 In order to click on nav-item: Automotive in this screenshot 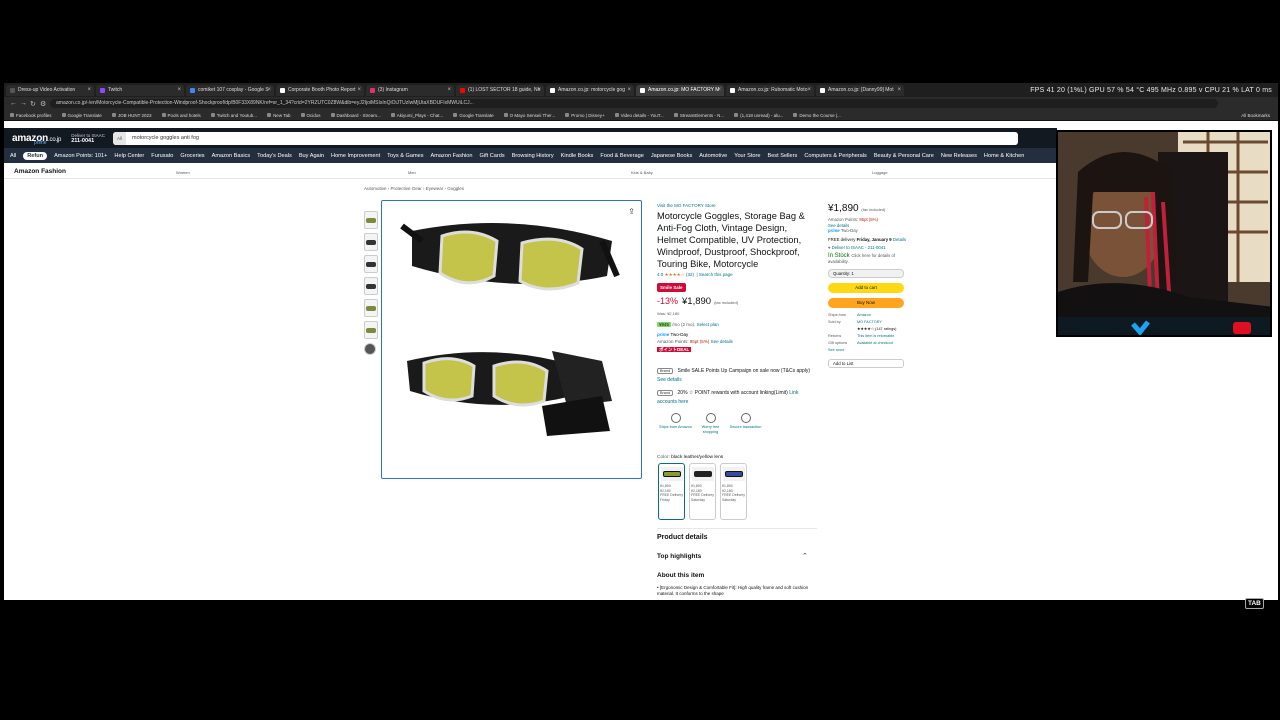, I will do `click(713, 156)`.